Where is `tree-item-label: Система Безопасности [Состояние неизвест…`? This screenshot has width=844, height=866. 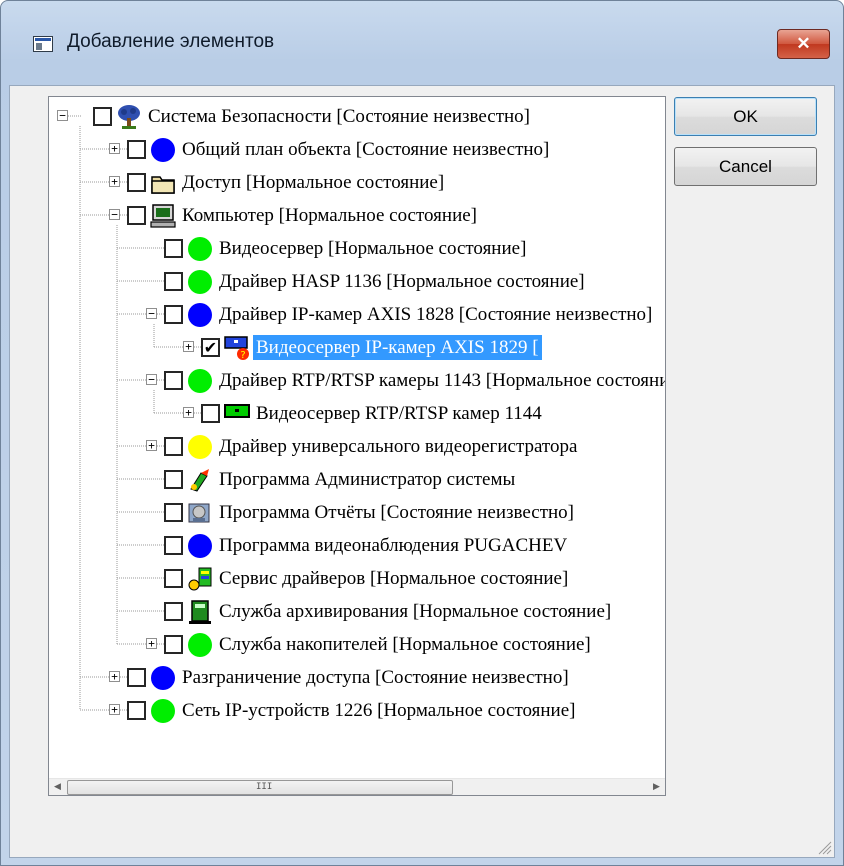
tree-item-label: Система Безопасности [Состояние неизвест… is located at coordinates (339, 116).